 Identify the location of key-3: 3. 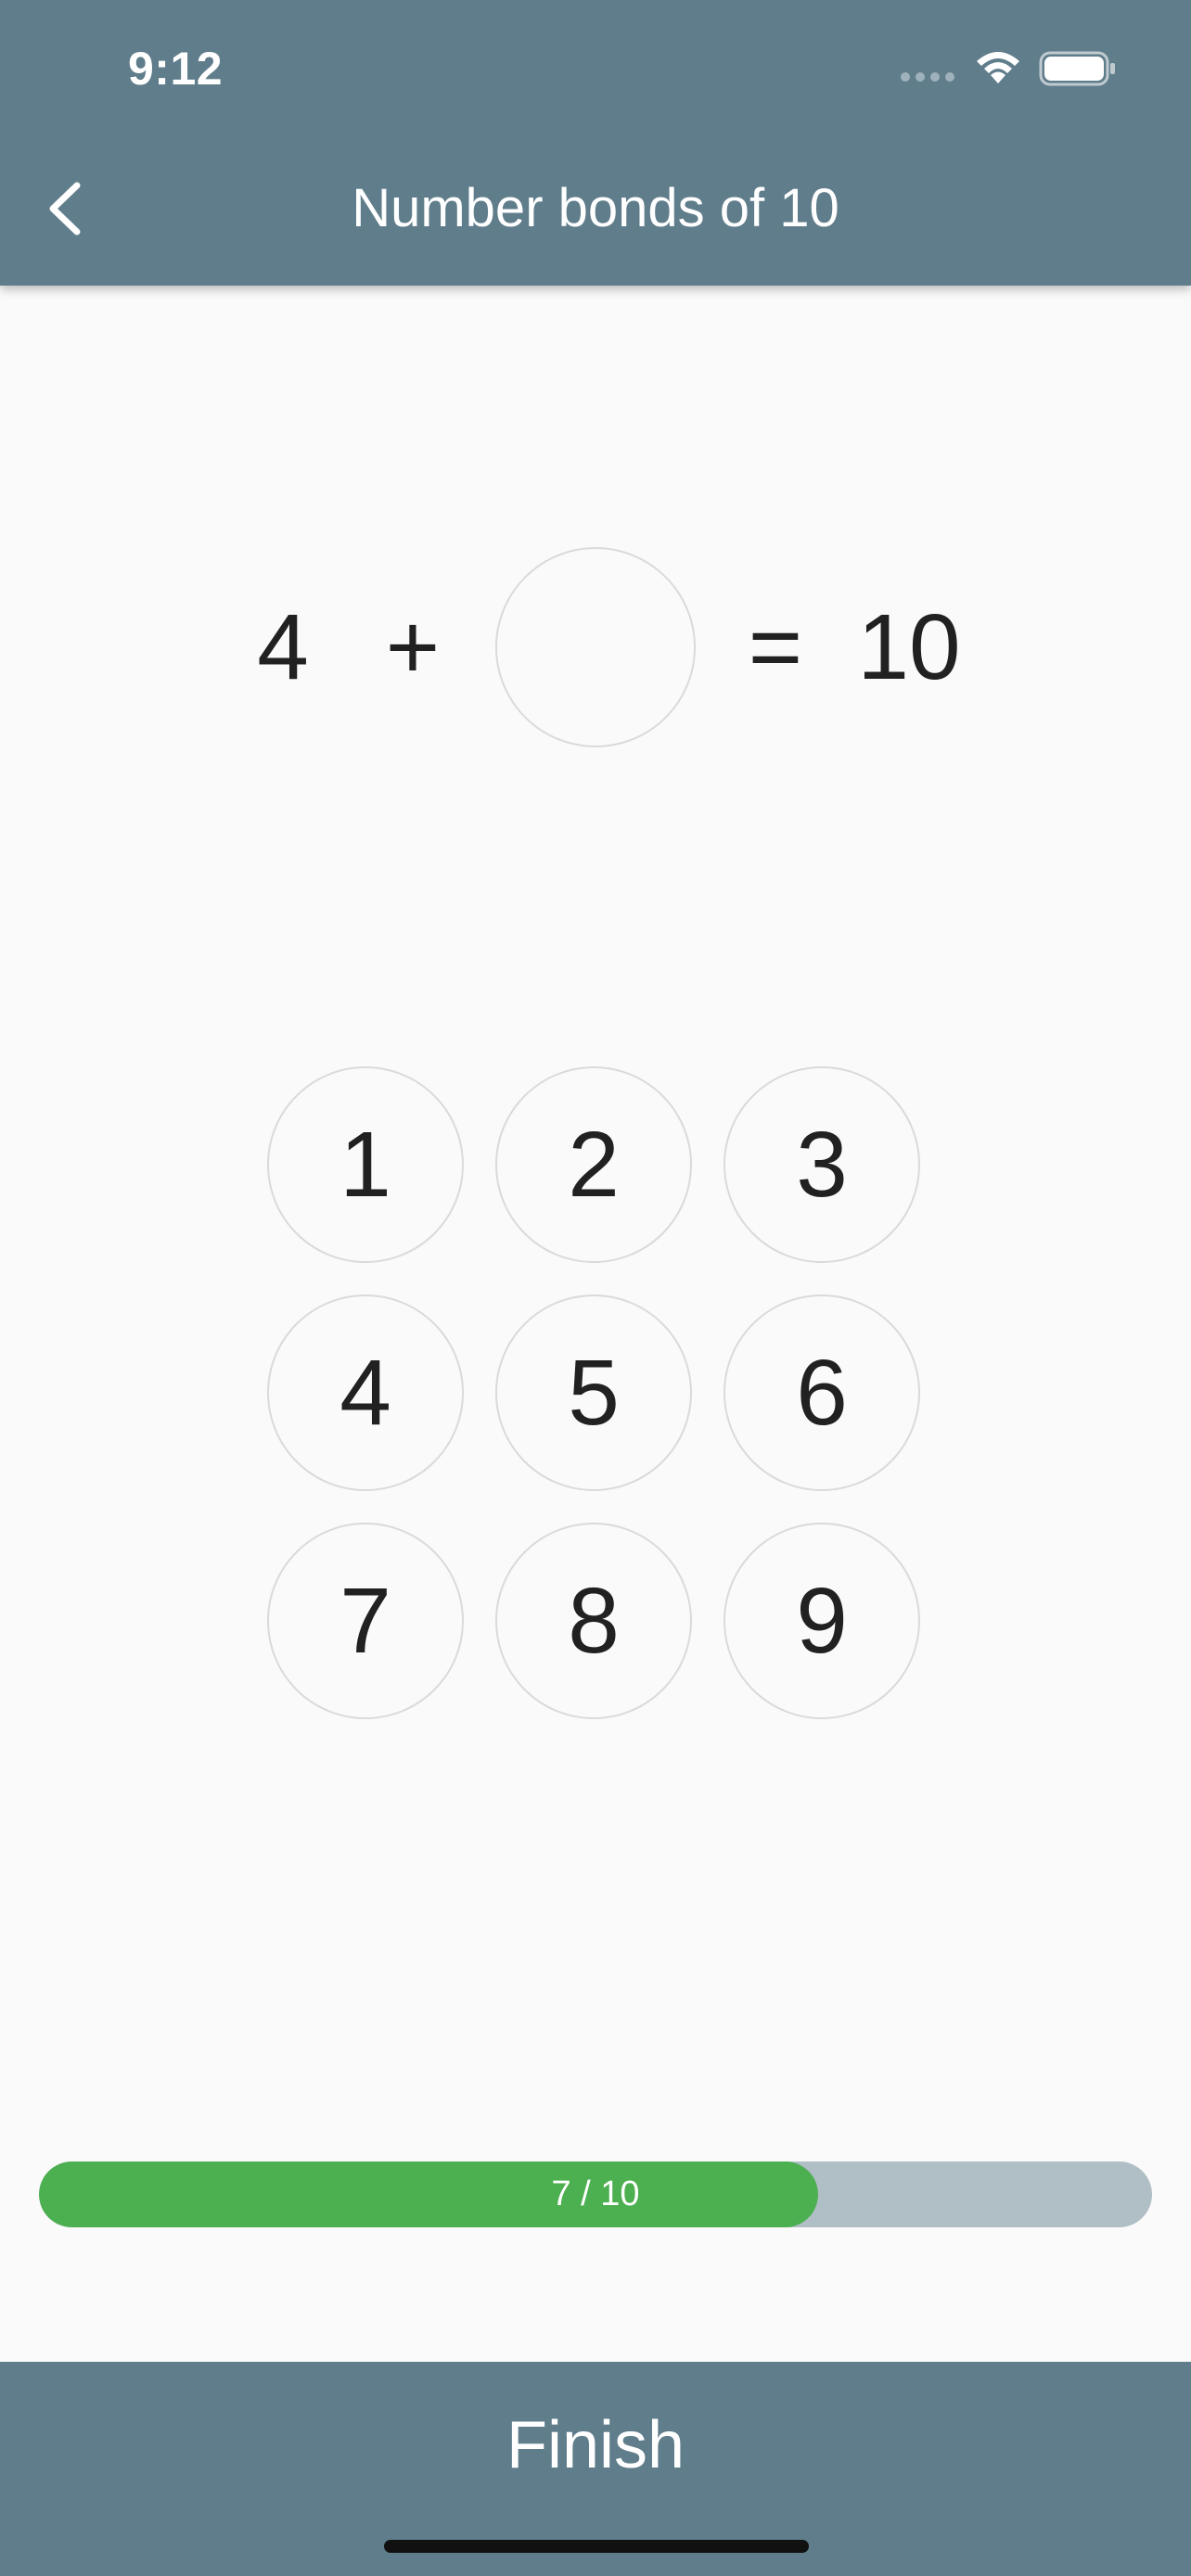
(822, 1164).